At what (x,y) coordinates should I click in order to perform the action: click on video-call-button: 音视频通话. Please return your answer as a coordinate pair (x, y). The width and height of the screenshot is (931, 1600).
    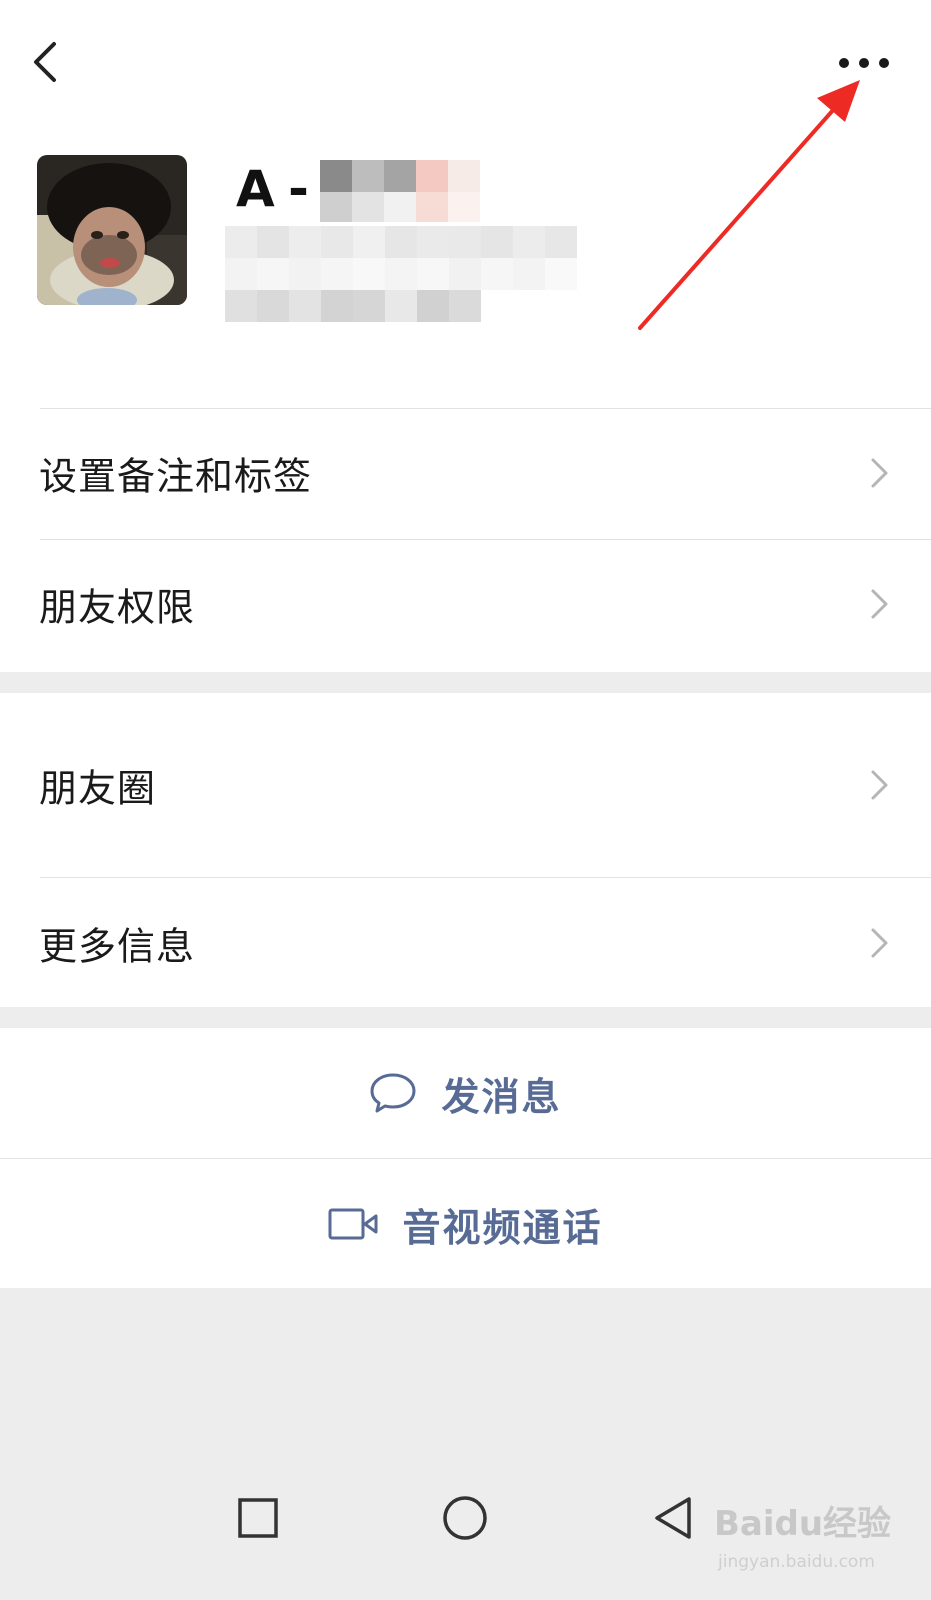
    Looking at the image, I should click on (465, 1224).